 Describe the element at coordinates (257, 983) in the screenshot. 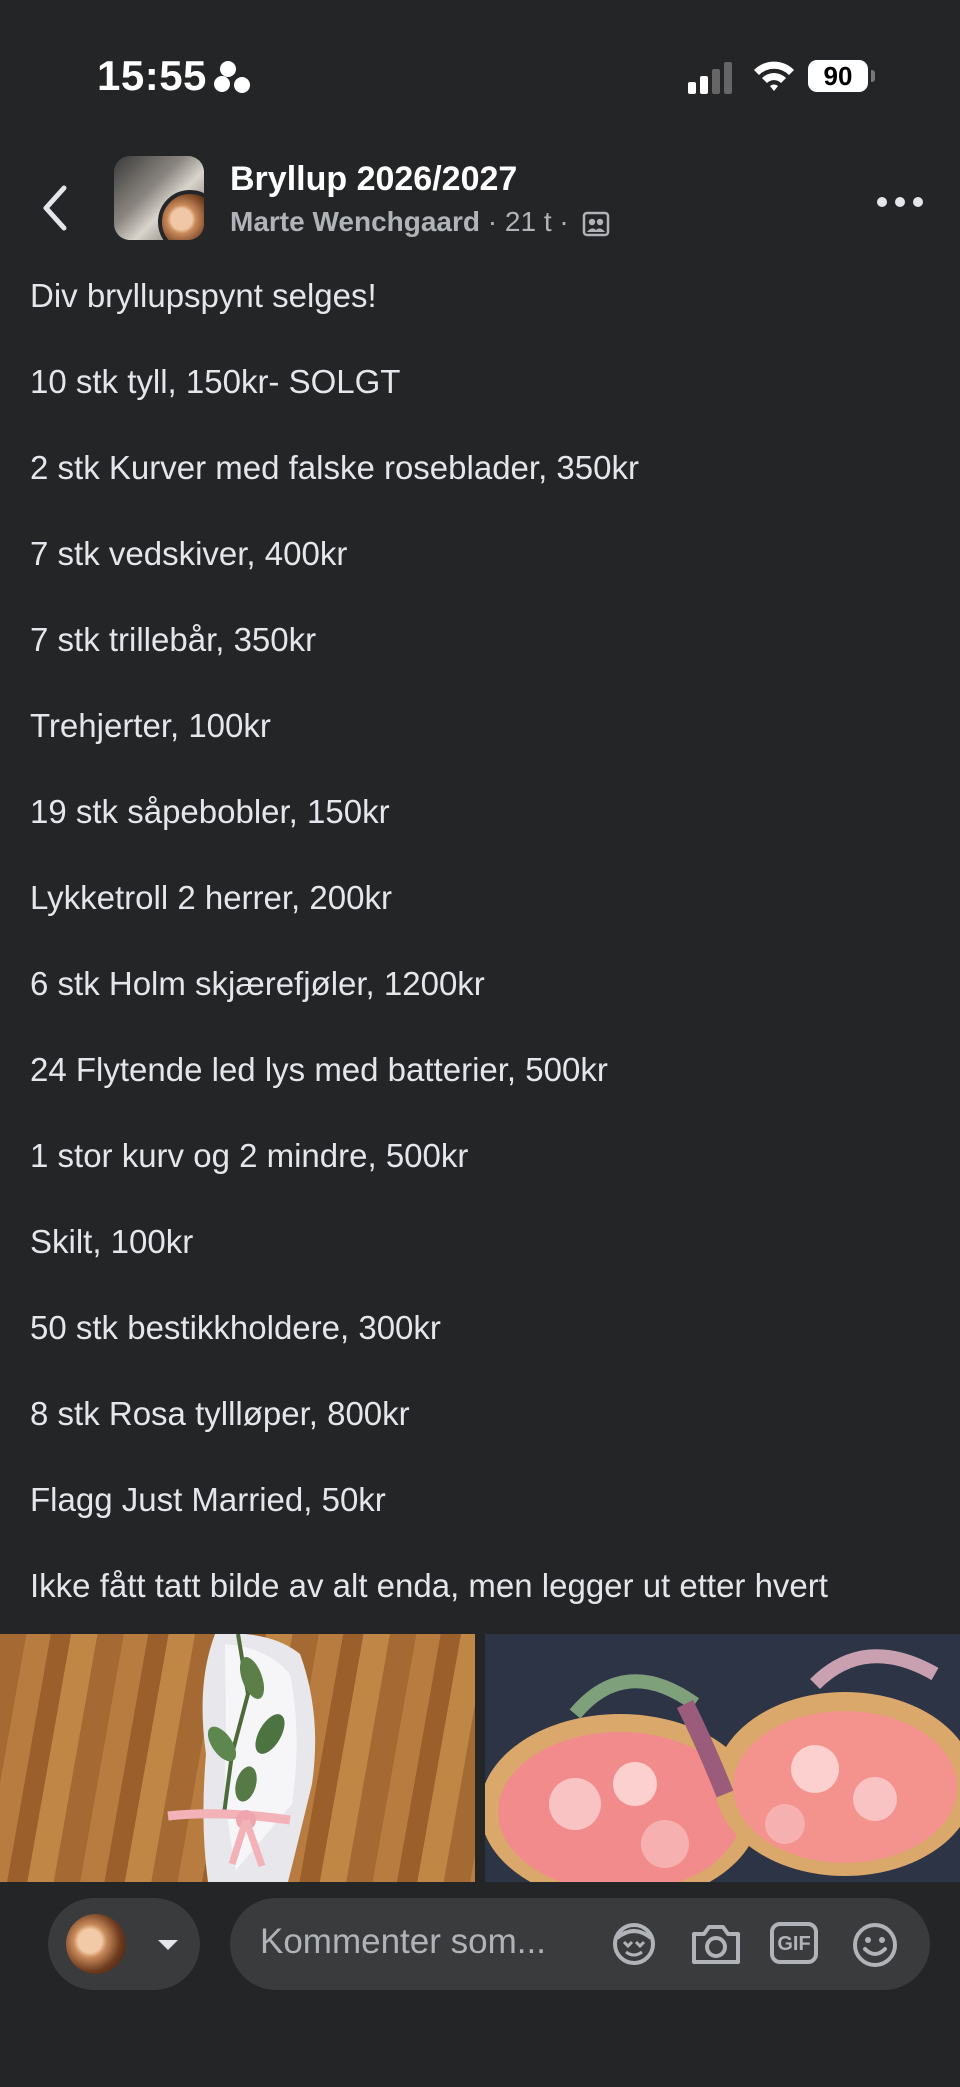

I see `post-line: 6 stk Holm skjærefjøler, 1200kr` at that location.